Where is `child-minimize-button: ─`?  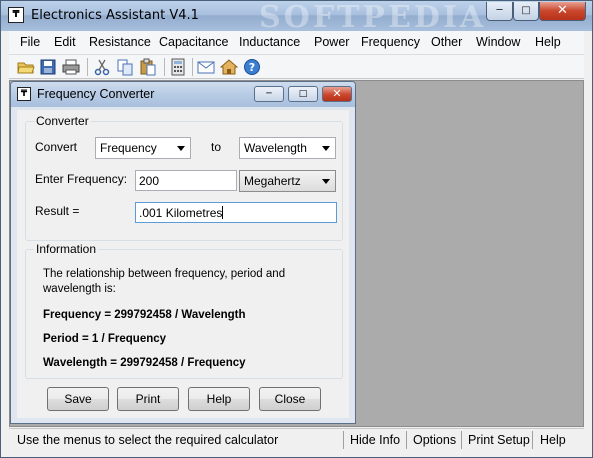
child-minimize-button: ─ is located at coordinates (269, 94).